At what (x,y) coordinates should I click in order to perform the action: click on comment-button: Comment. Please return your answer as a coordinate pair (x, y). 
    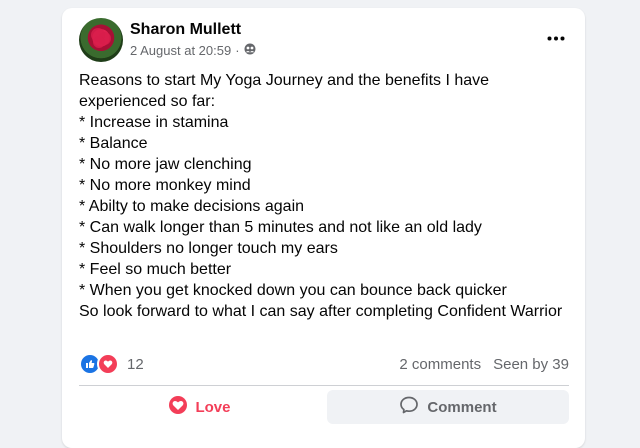
    Looking at the image, I should click on (448, 407).